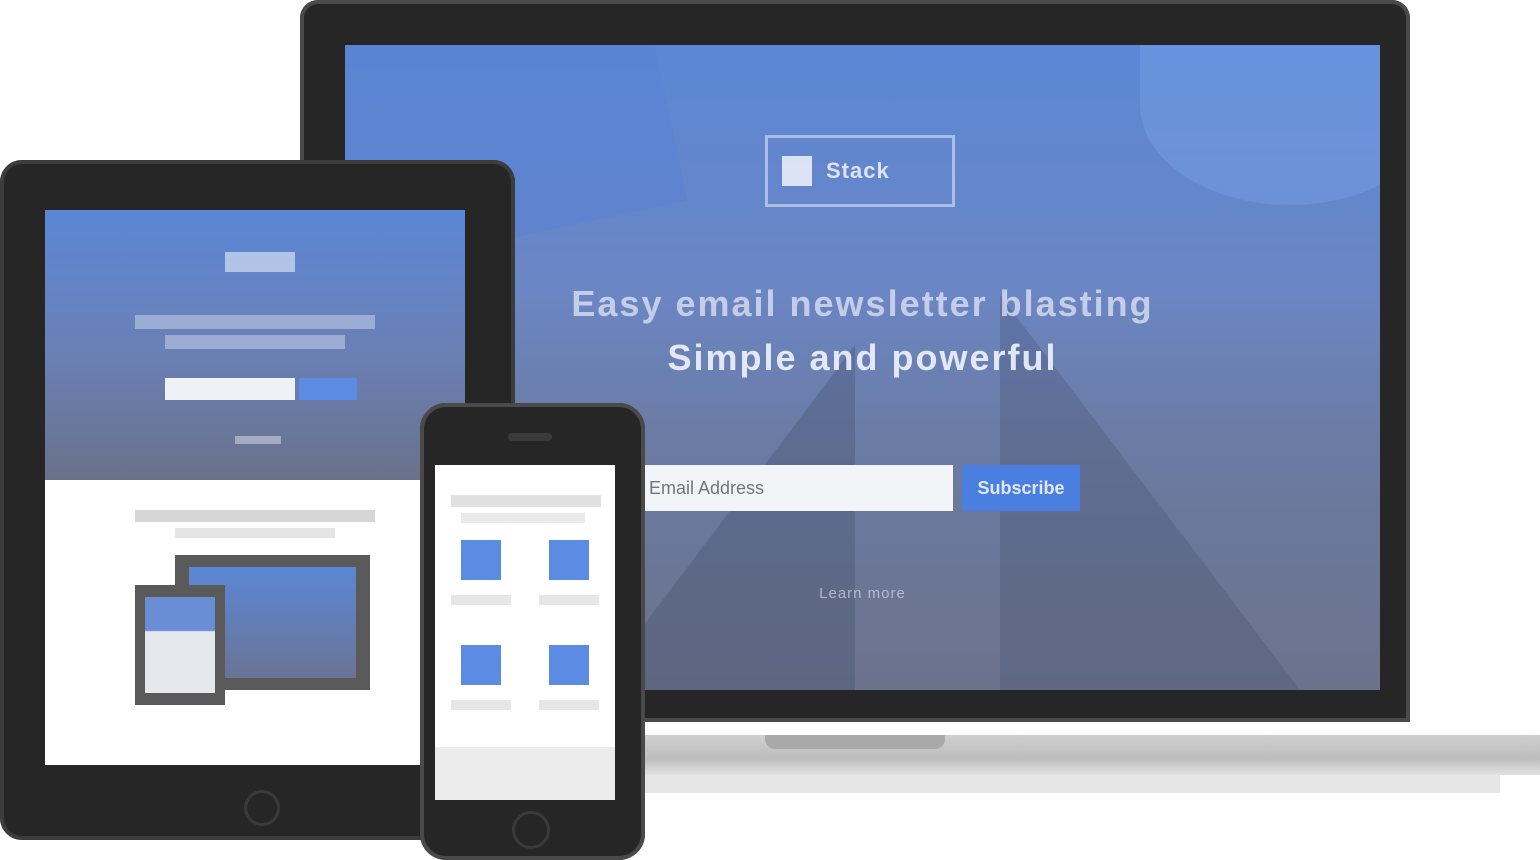  What do you see at coordinates (255, 516) in the screenshot?
I see `tablet-section-title-placeholder` at bounding box center [255, 516].